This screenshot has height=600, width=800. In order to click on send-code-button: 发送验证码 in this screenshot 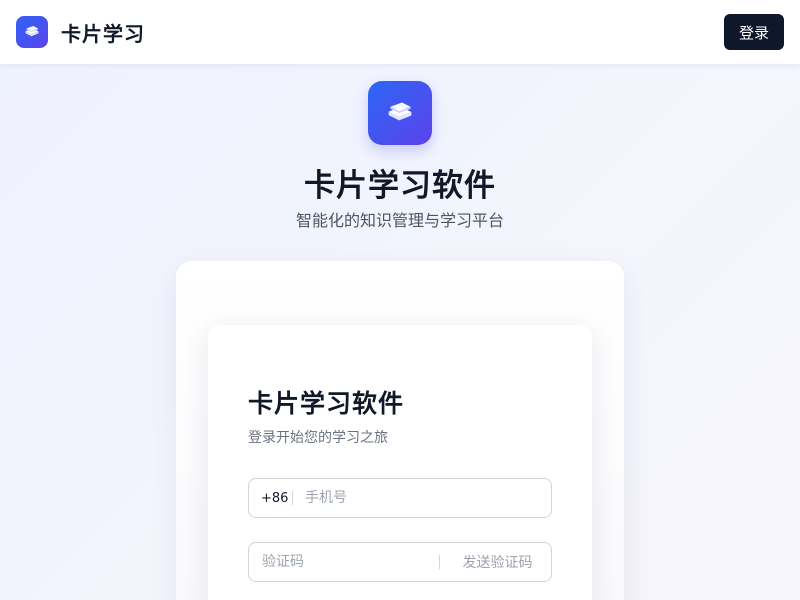, I will do `click(495, 562)`.